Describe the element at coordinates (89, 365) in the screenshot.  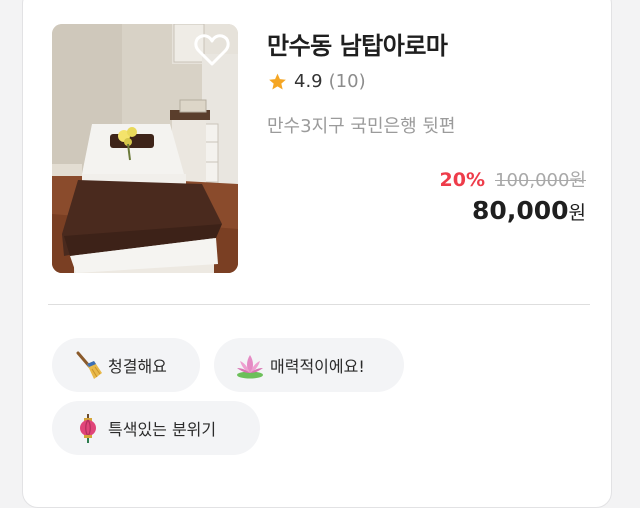
I see `broom-icon` at that location.